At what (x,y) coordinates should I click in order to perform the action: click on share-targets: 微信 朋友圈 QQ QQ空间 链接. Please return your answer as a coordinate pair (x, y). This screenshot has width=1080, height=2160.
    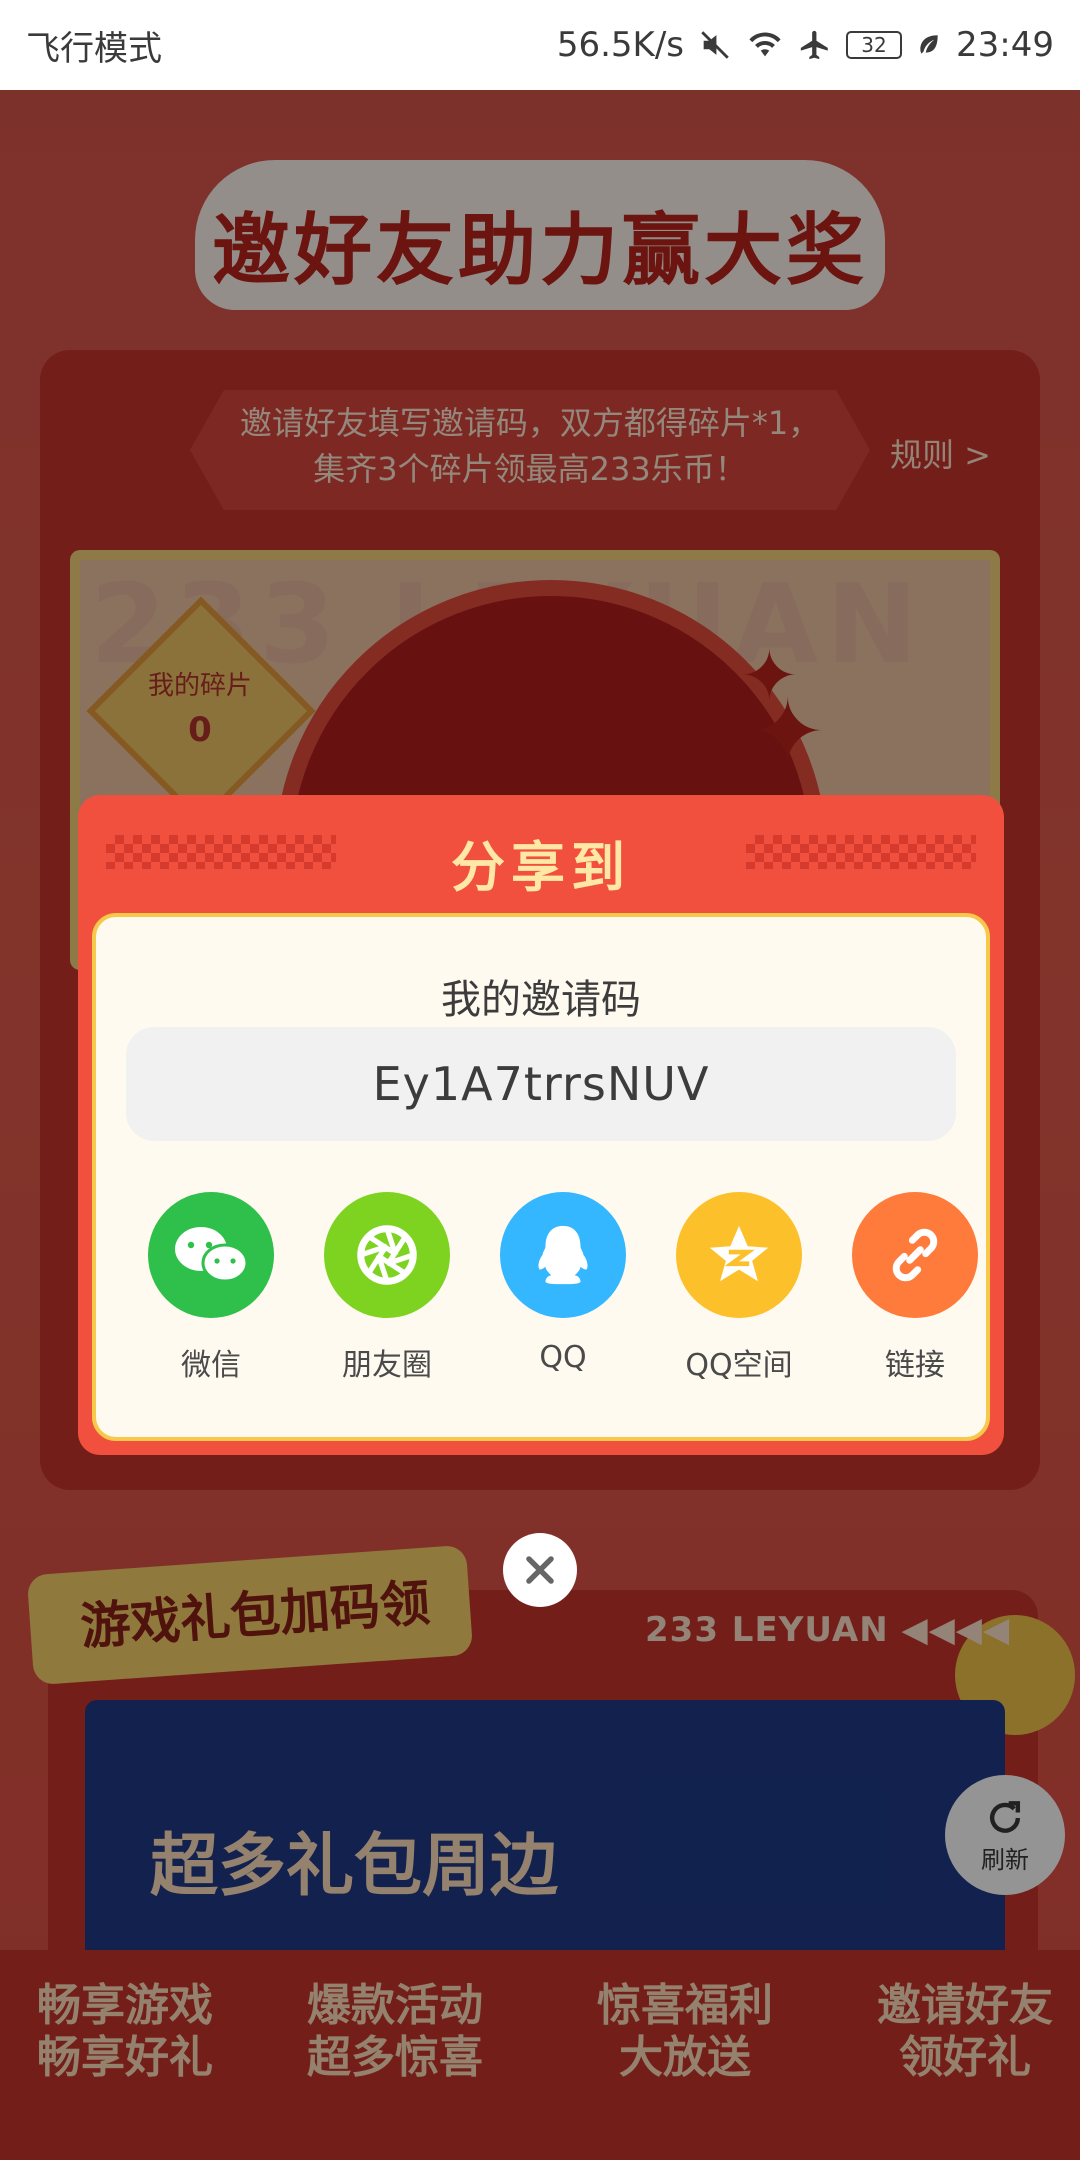
    Looking at the image, I should click on (541, 1292).